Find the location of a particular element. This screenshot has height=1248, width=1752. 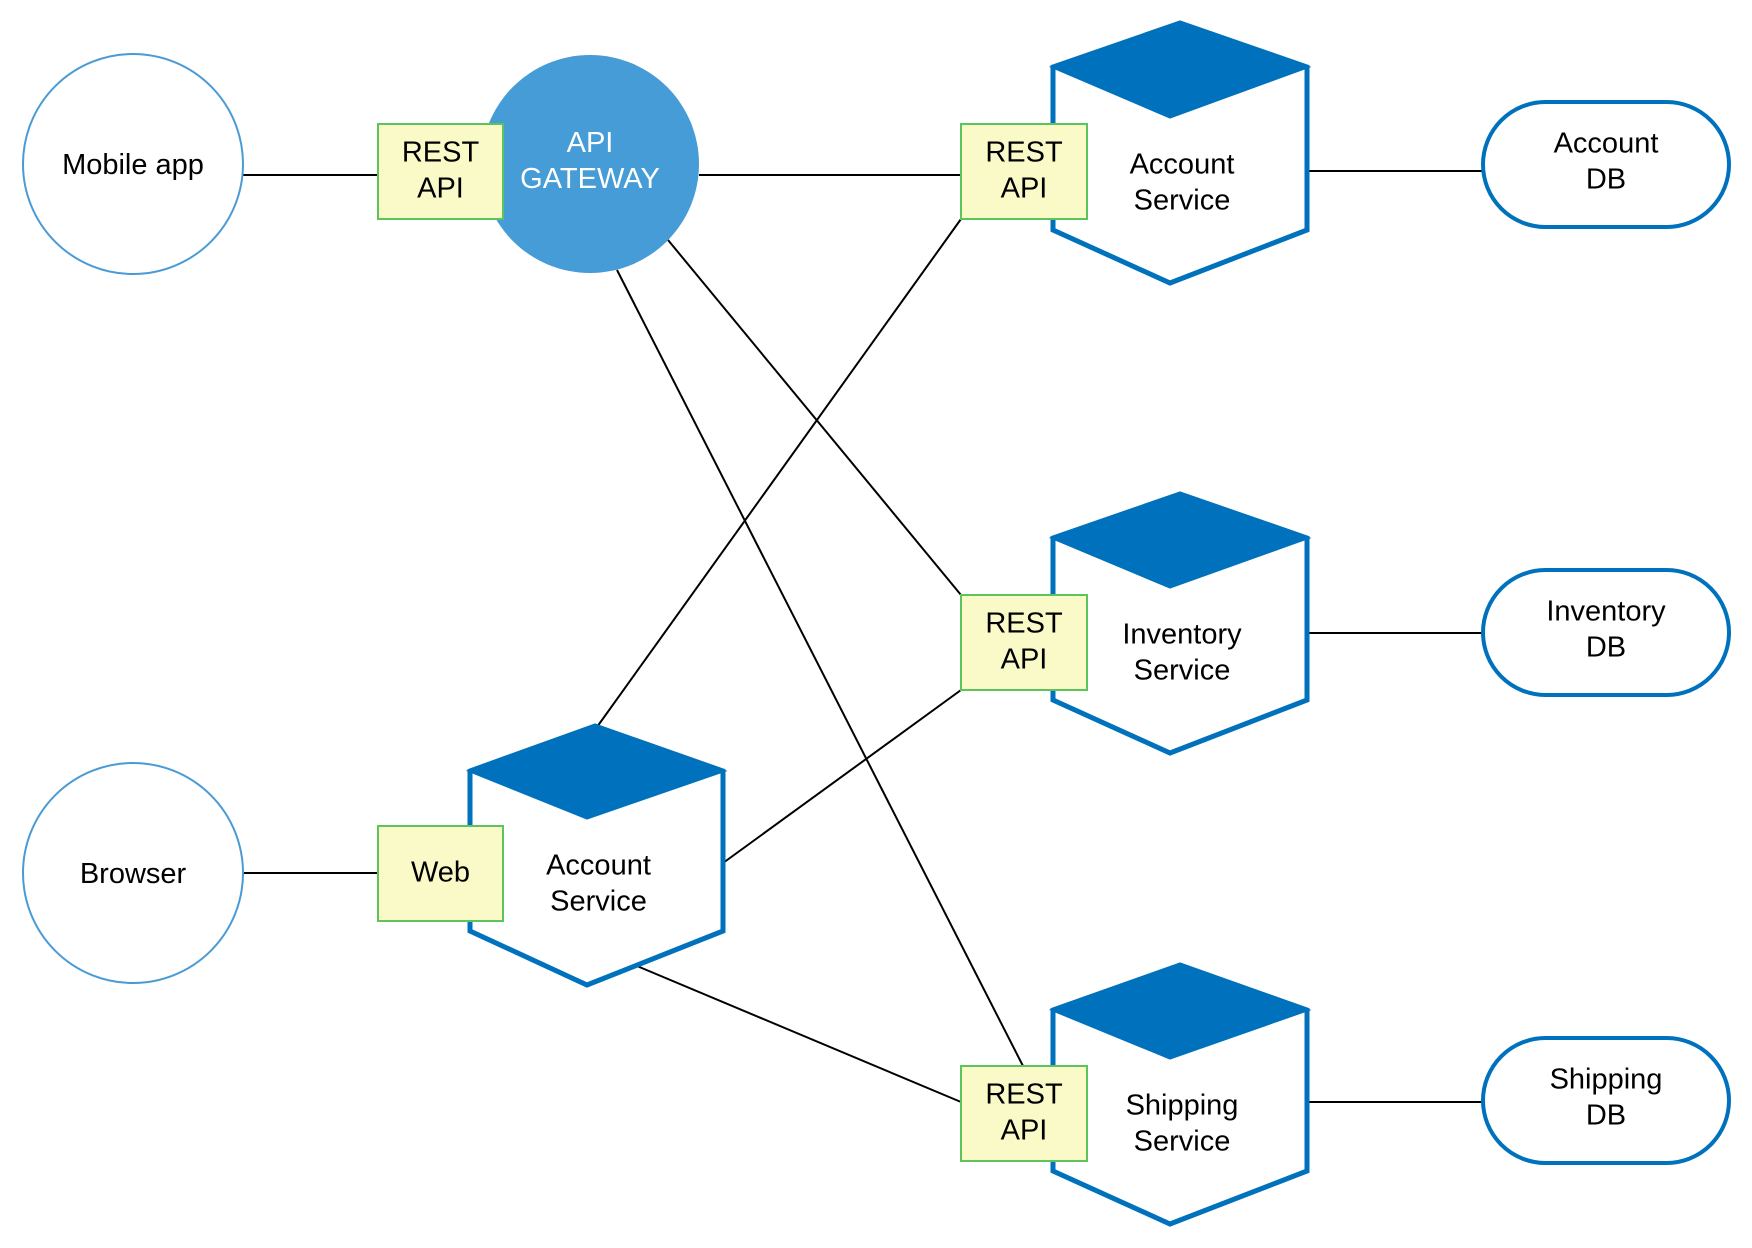

interface-ship-rest: REST API is located at coordinates (1024, 1113).